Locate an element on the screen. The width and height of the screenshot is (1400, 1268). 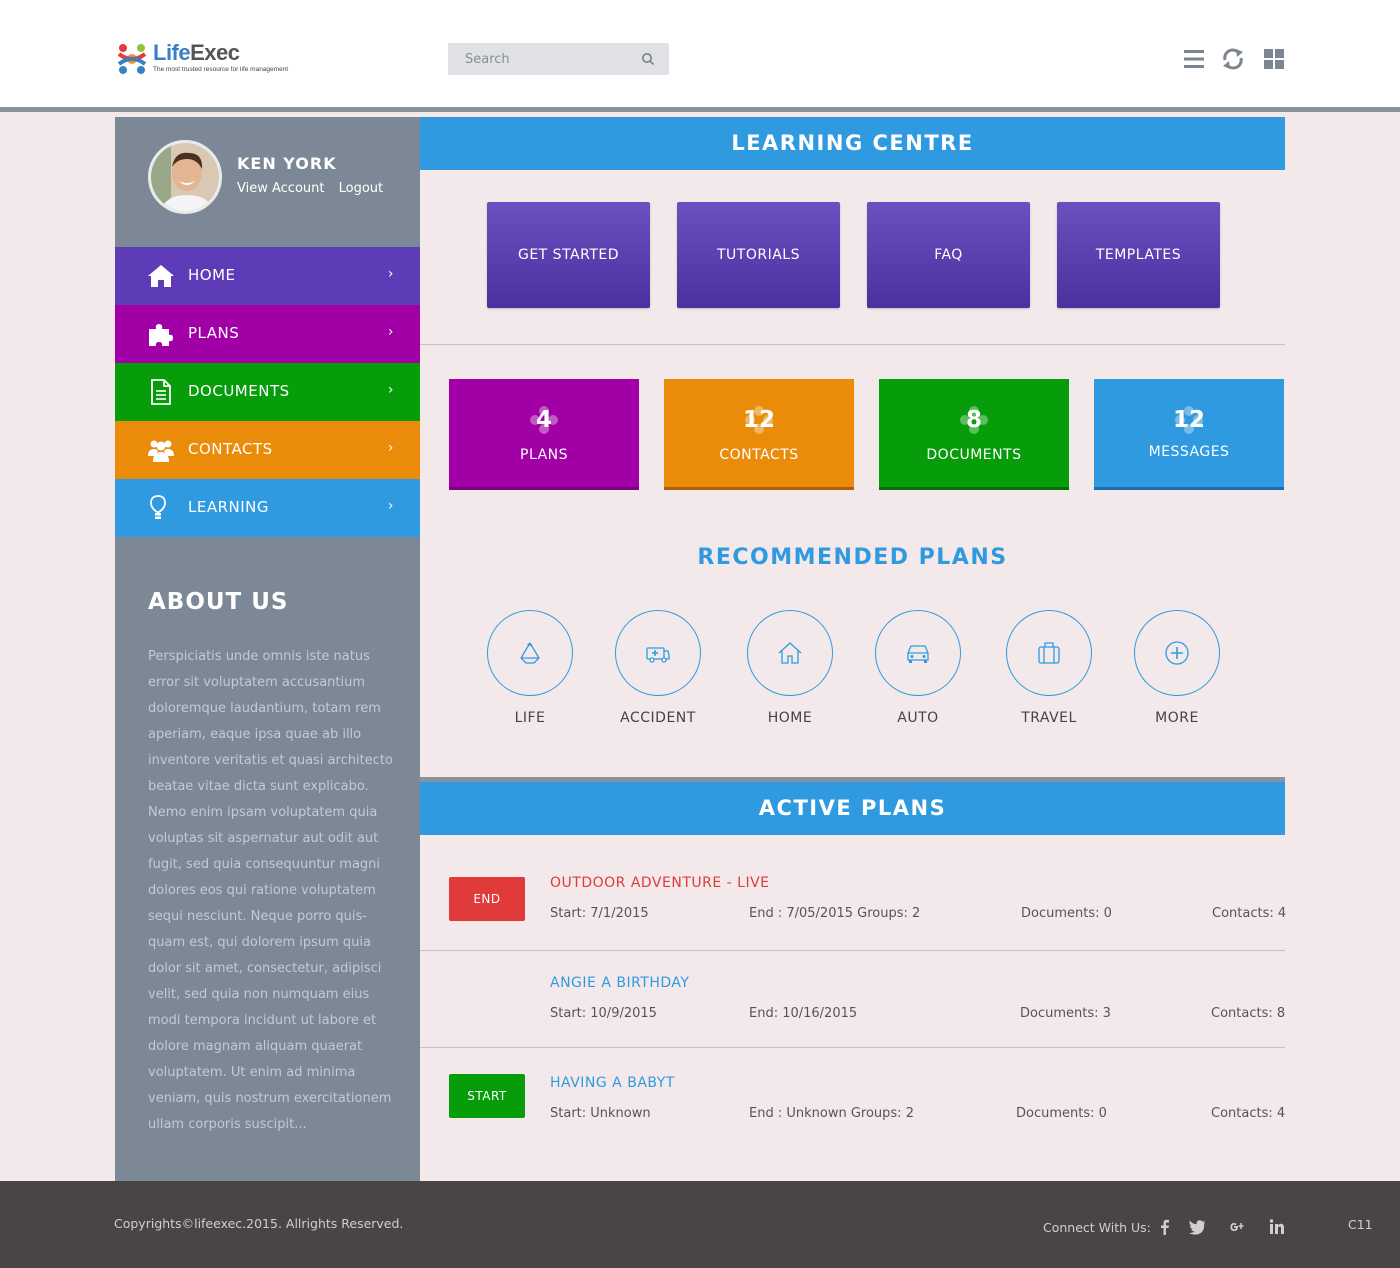
nav-label: HOME is located at coordinates (212, 275).